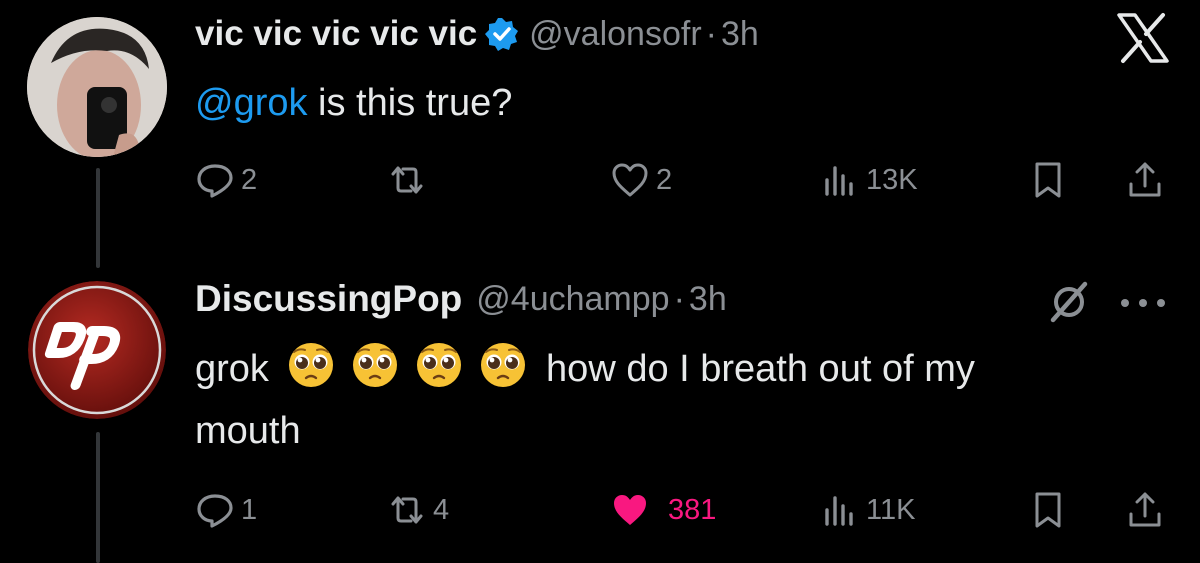 This screenshot has width=1200, height=563. I want to click on like-count: 381, so click(692, 509).